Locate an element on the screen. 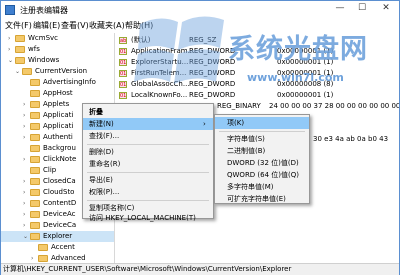 The height and width of the screenshot is (275, 400). submenu-item-multi-string-value: 多字符串值(M) is located at coordinates (262, 187).